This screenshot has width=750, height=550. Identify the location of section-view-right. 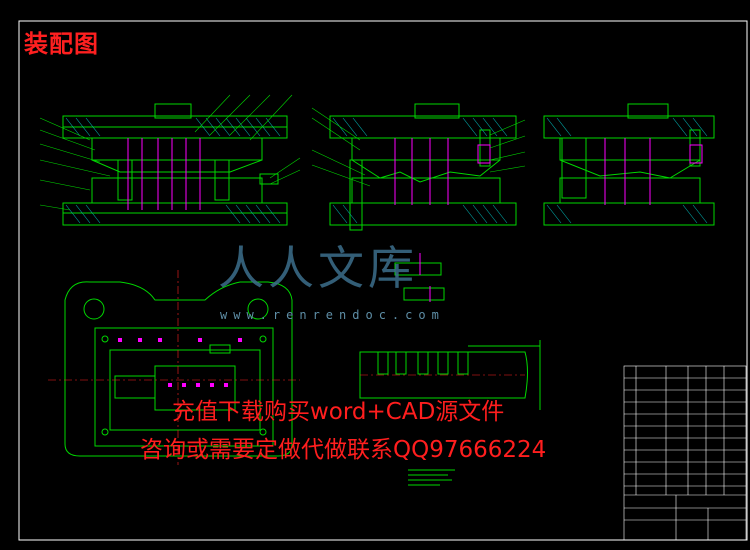
(629, 164).